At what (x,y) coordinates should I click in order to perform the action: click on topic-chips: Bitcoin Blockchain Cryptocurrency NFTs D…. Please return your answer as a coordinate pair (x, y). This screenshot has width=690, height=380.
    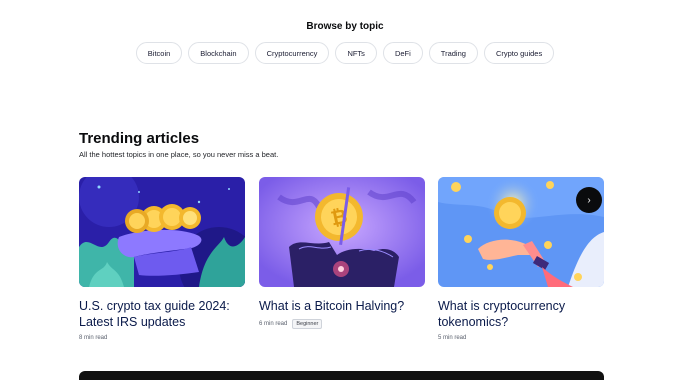
    Looking at the image, I should click on (345, 53).